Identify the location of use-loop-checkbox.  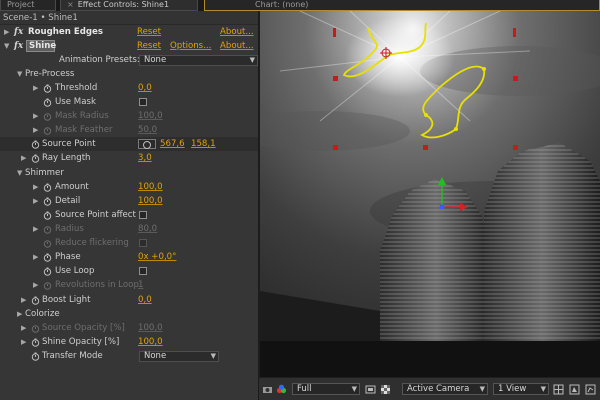
(143, 271).